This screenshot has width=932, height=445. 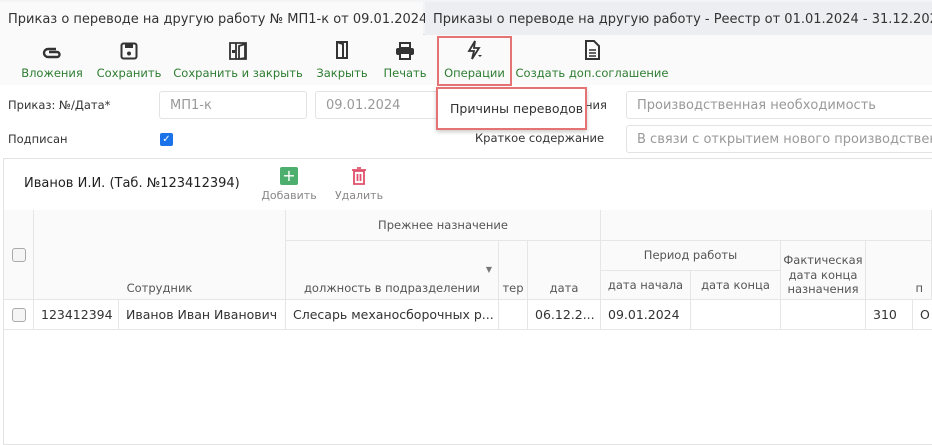 What do you see at coordinates (823, 315) in the screenshot?
I see `cell-actual-end` at bounding box center [823, 315].